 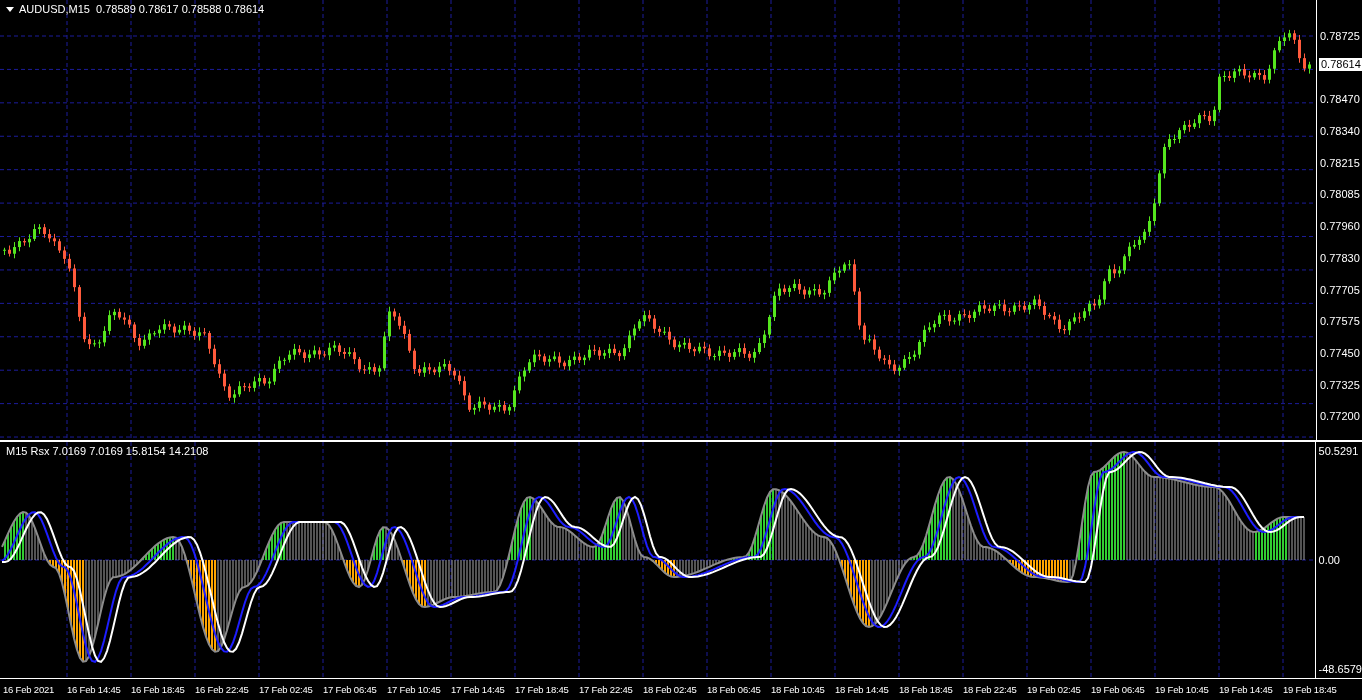 What do you see at coordinates (670, 689) in the screenshot?
I see `time-label: 18 Feb 02:45` at bounding box center [670, 689].